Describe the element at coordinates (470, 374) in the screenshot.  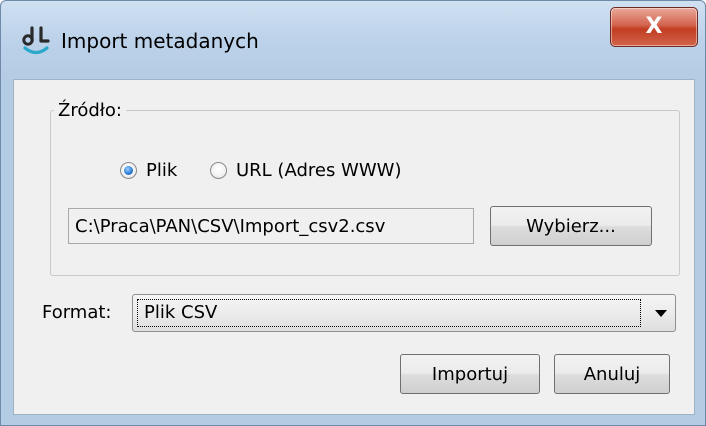
I see `import-button: Importuj` at that location.